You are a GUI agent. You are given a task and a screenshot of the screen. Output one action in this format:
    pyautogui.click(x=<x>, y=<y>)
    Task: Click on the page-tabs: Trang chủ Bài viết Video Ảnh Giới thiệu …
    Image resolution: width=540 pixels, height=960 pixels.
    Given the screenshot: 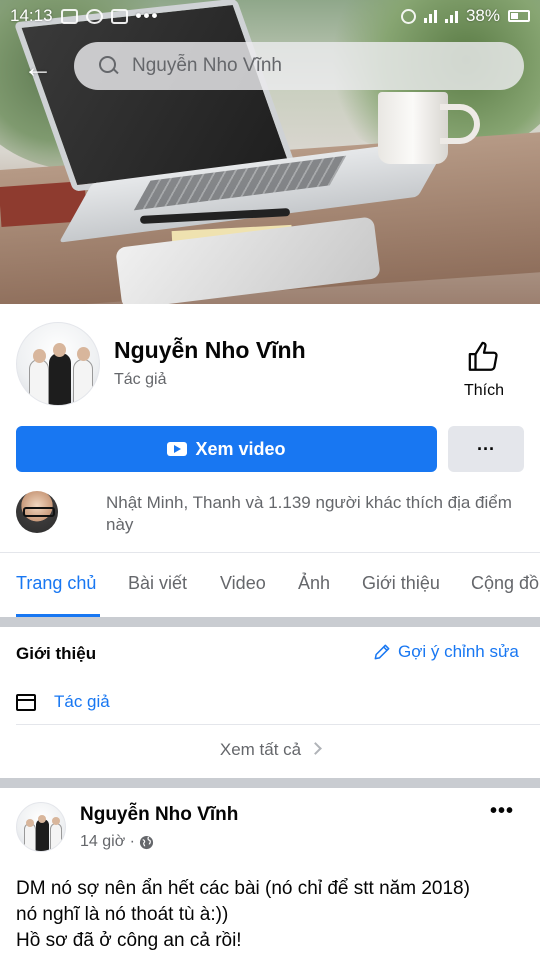 What is the action you would take?
    pyautogui.click(x=270, y=585)
    